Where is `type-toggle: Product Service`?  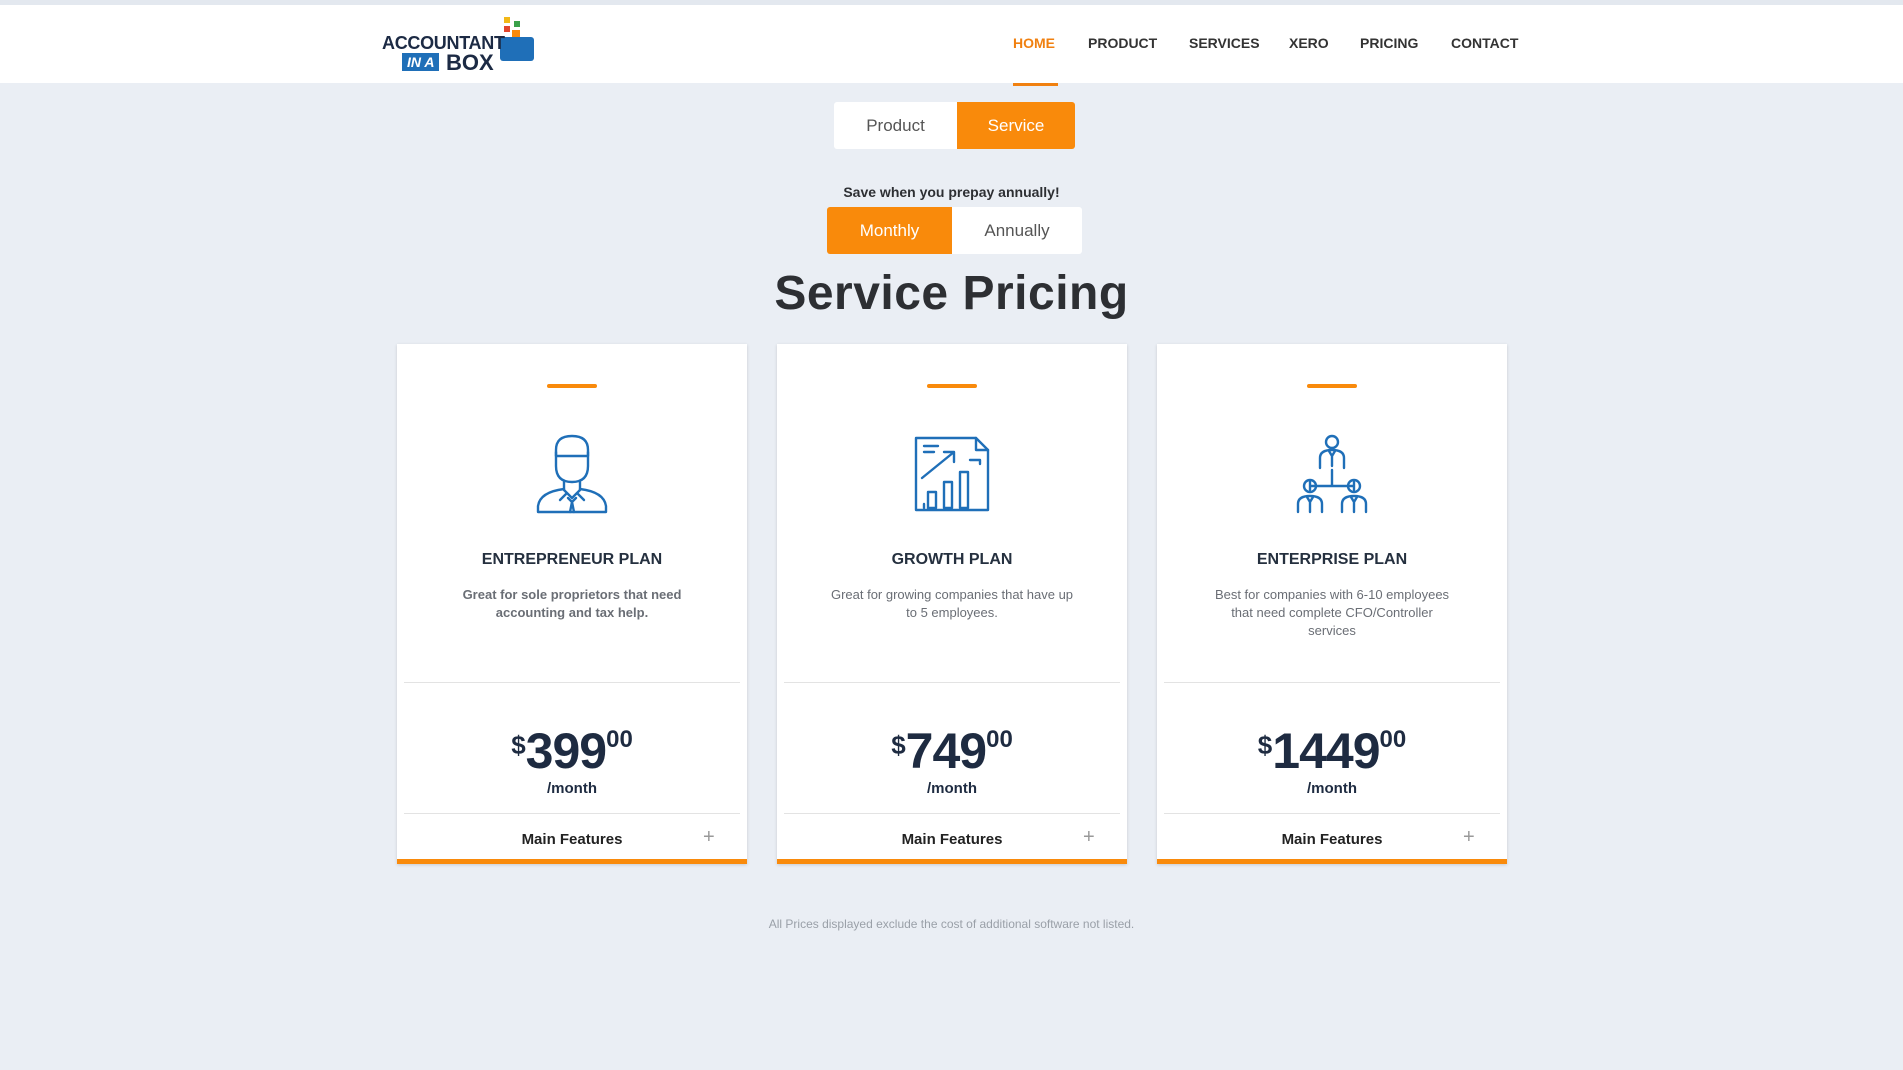 type-toggle: Product Service is located at coordinates (954, 125).